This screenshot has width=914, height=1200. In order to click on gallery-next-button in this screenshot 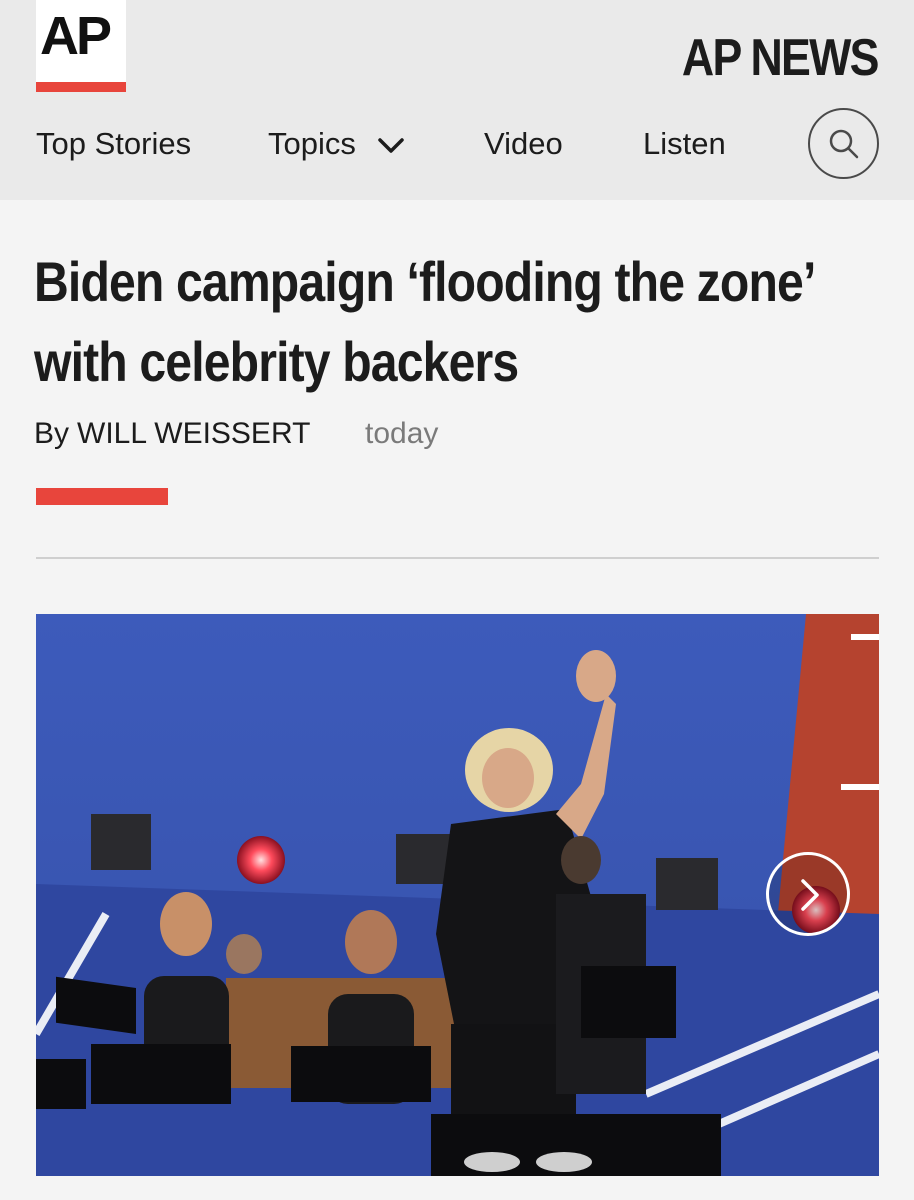, I will do `click(808, 894)`.